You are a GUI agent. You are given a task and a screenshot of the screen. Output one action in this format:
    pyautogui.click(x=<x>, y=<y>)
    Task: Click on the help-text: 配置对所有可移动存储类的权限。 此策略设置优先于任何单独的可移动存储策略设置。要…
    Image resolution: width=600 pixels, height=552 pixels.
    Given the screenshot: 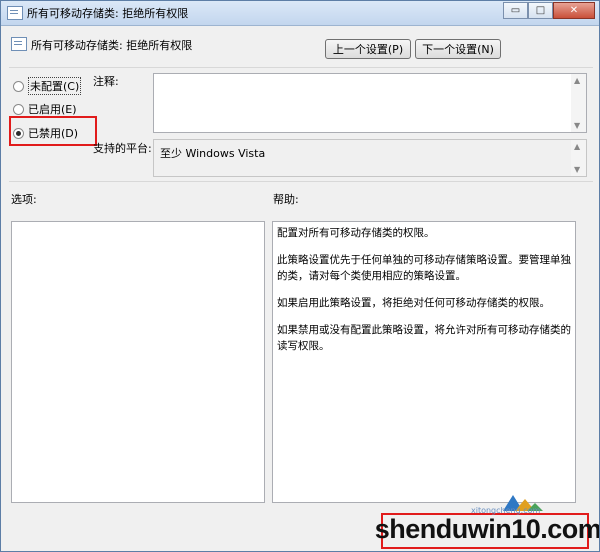 What is the action you would take?
    pyautogui.click(x=424, y=295)
    